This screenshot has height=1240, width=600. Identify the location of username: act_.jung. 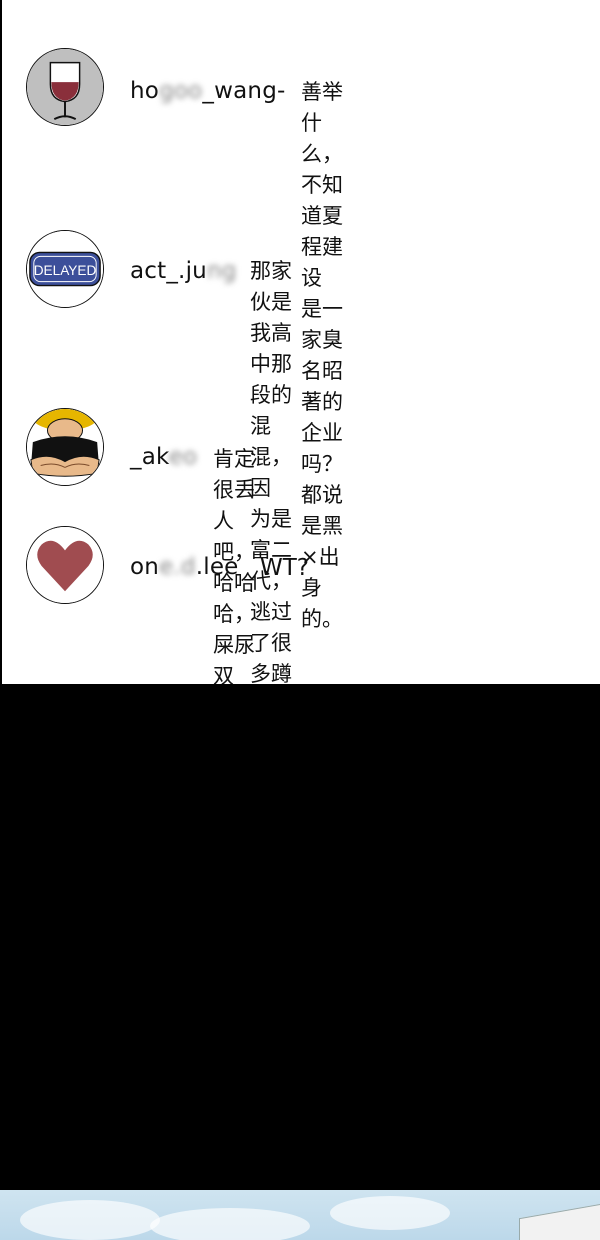
(183, 271).